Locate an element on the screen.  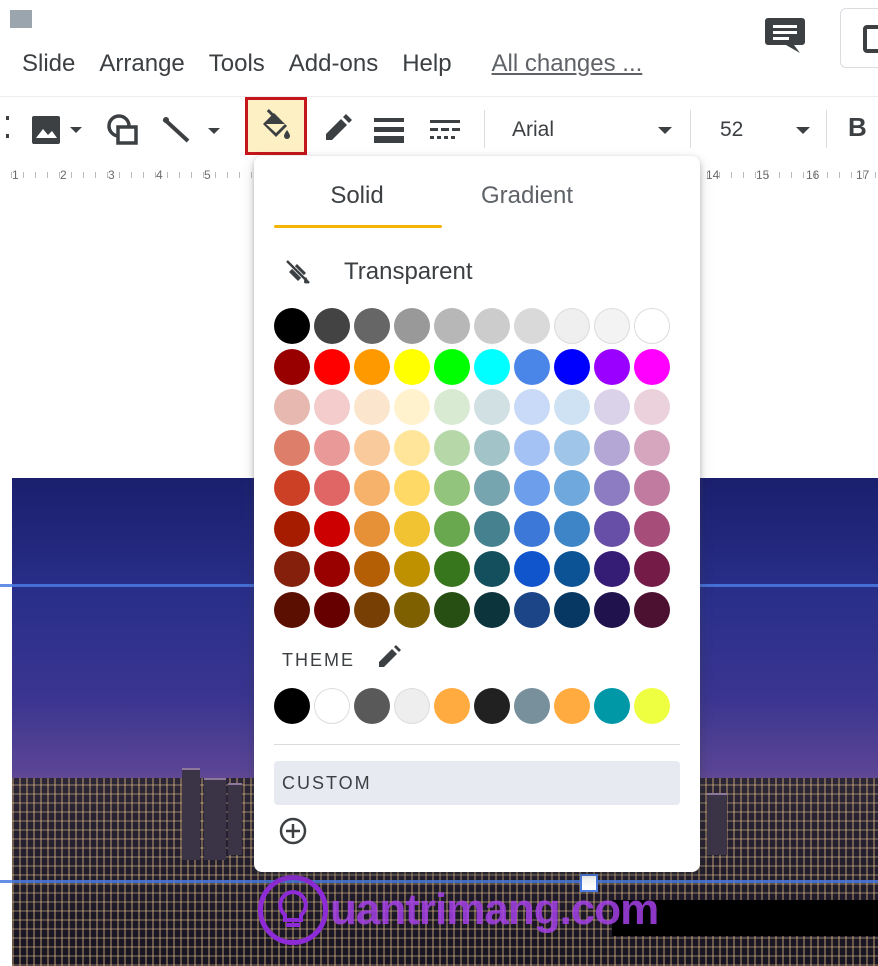
border-color-icon is located at coordinates (337, 131).